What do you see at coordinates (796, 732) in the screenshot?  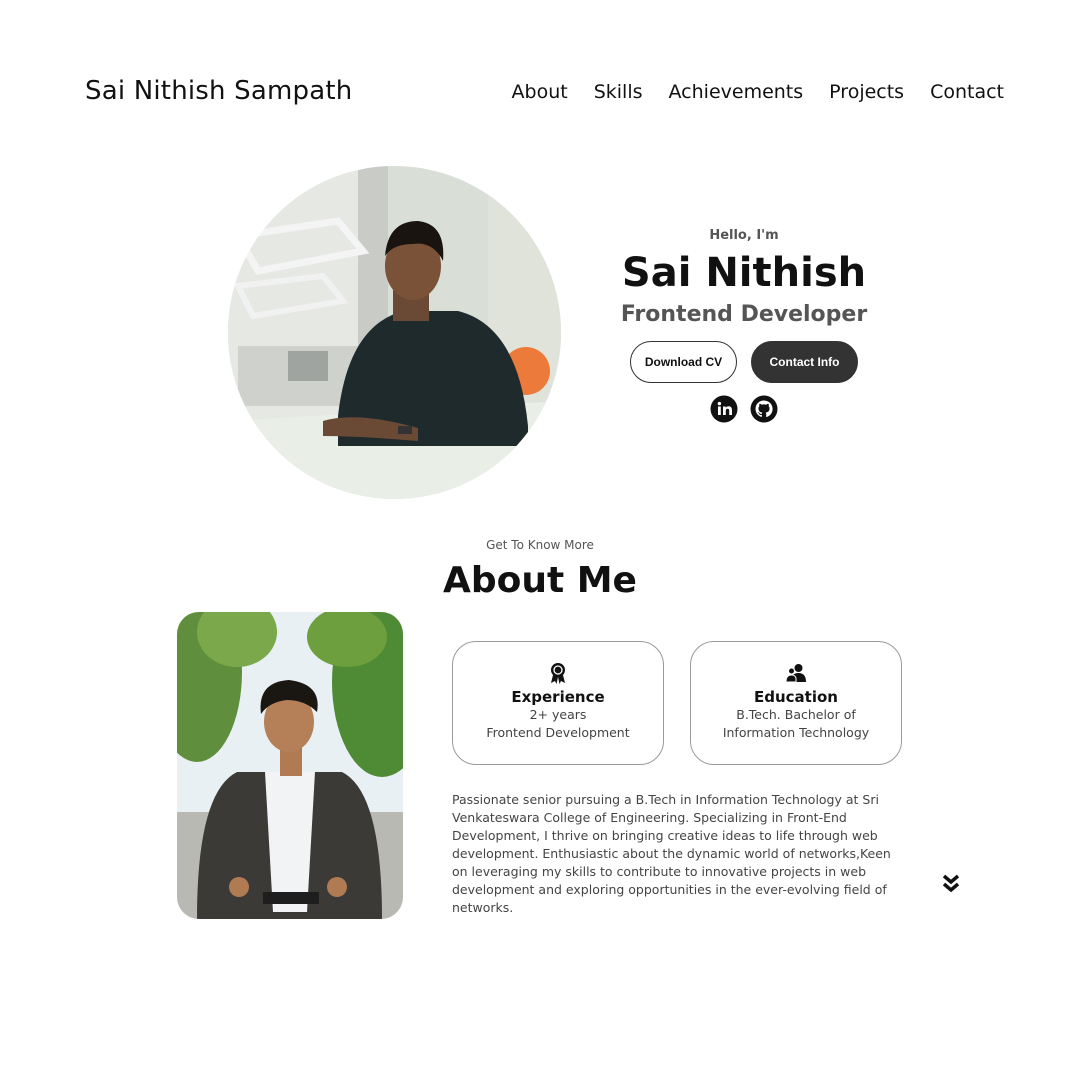 I see `education-line-2: Information Technology` at bounding box center [796, 732].